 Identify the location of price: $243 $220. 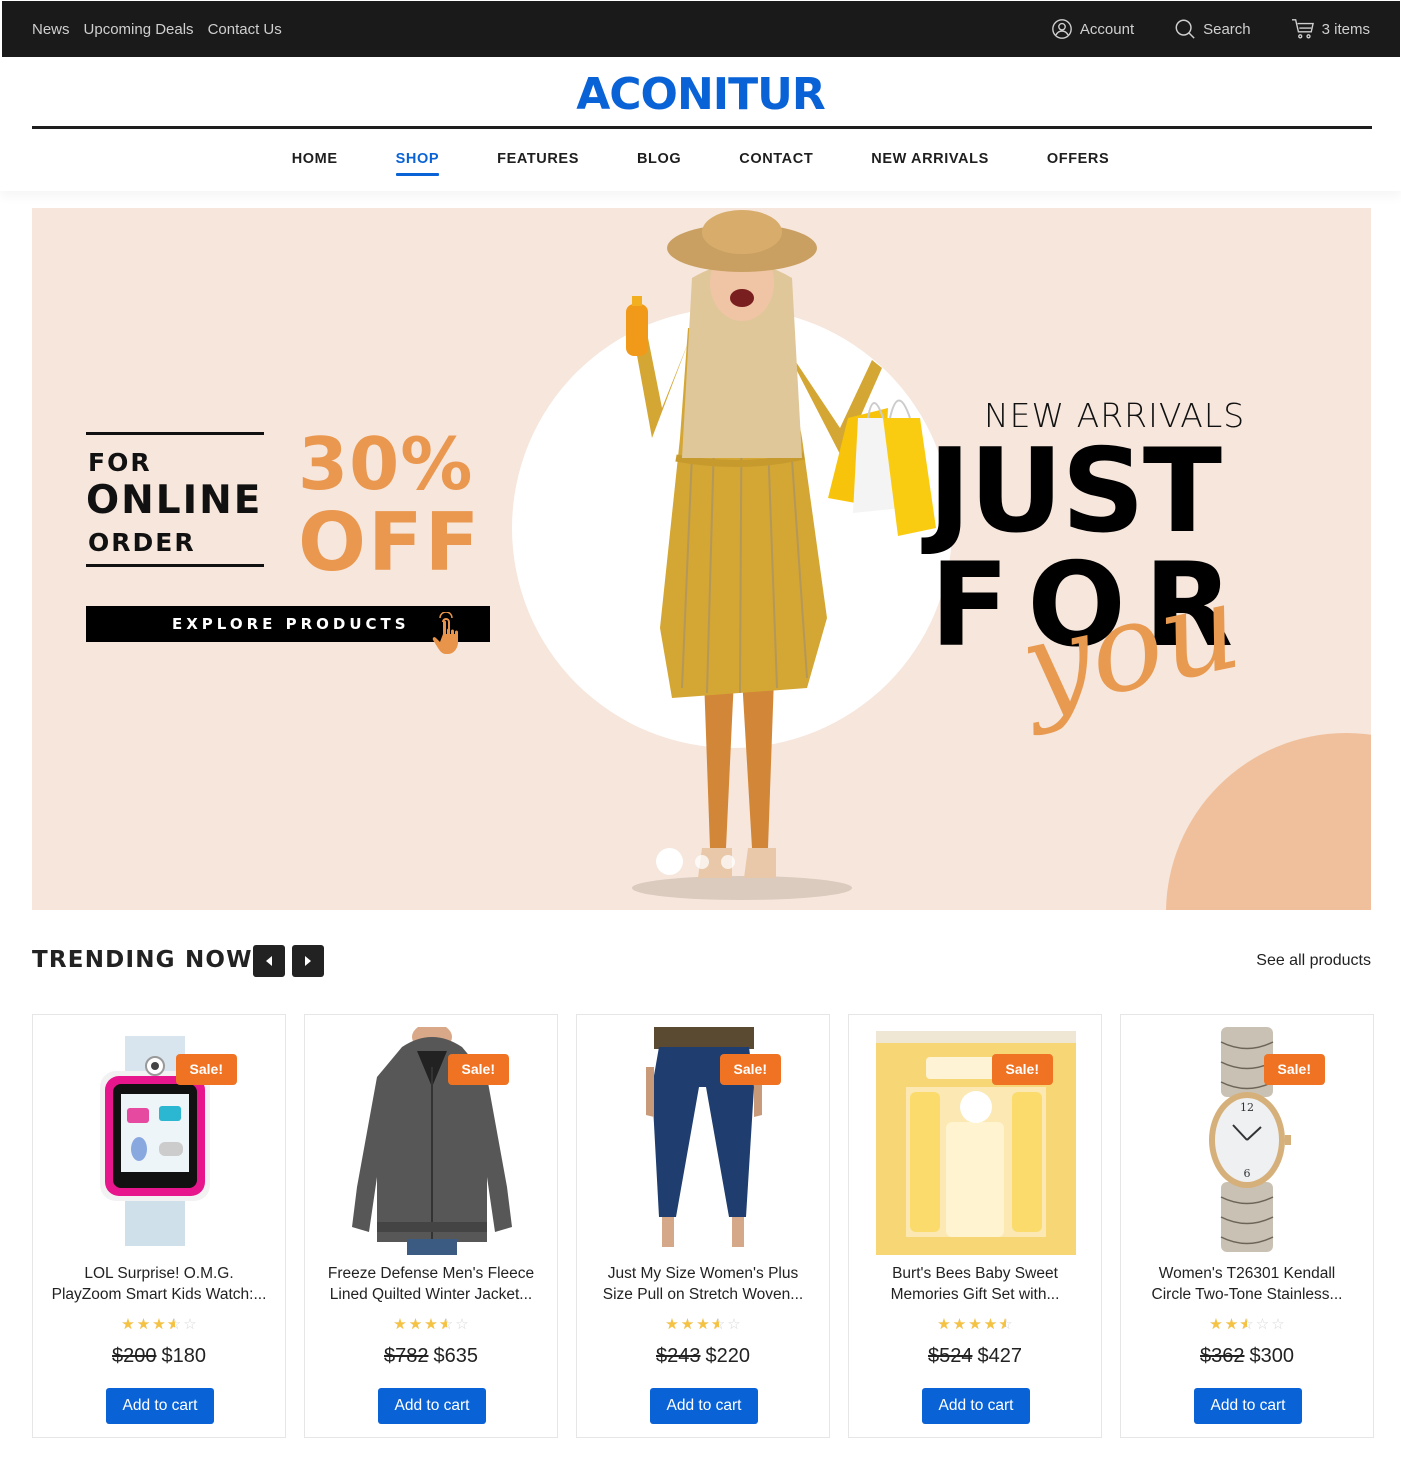
(703, 1356).